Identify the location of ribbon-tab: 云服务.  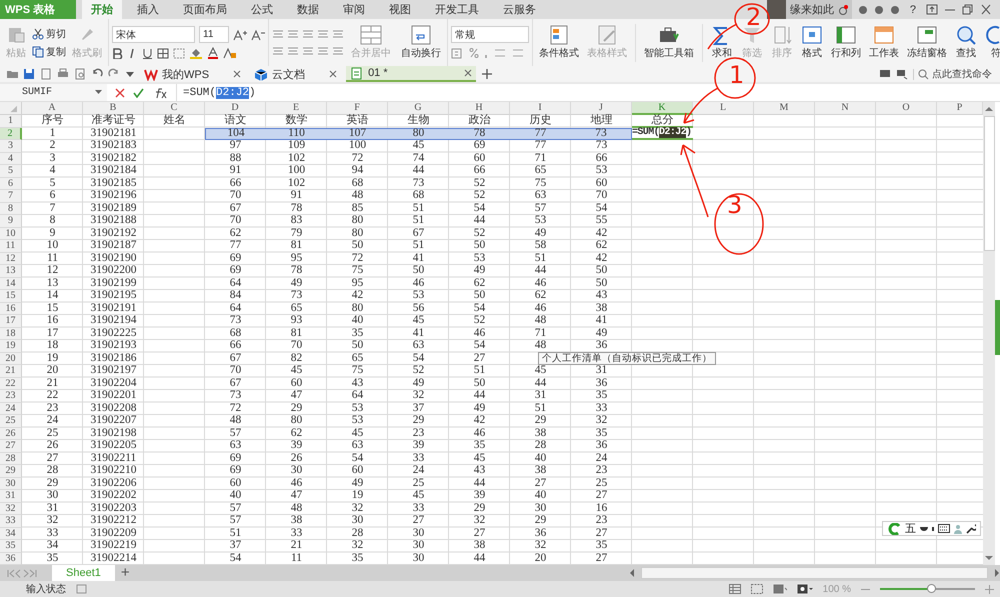
(519, 9).